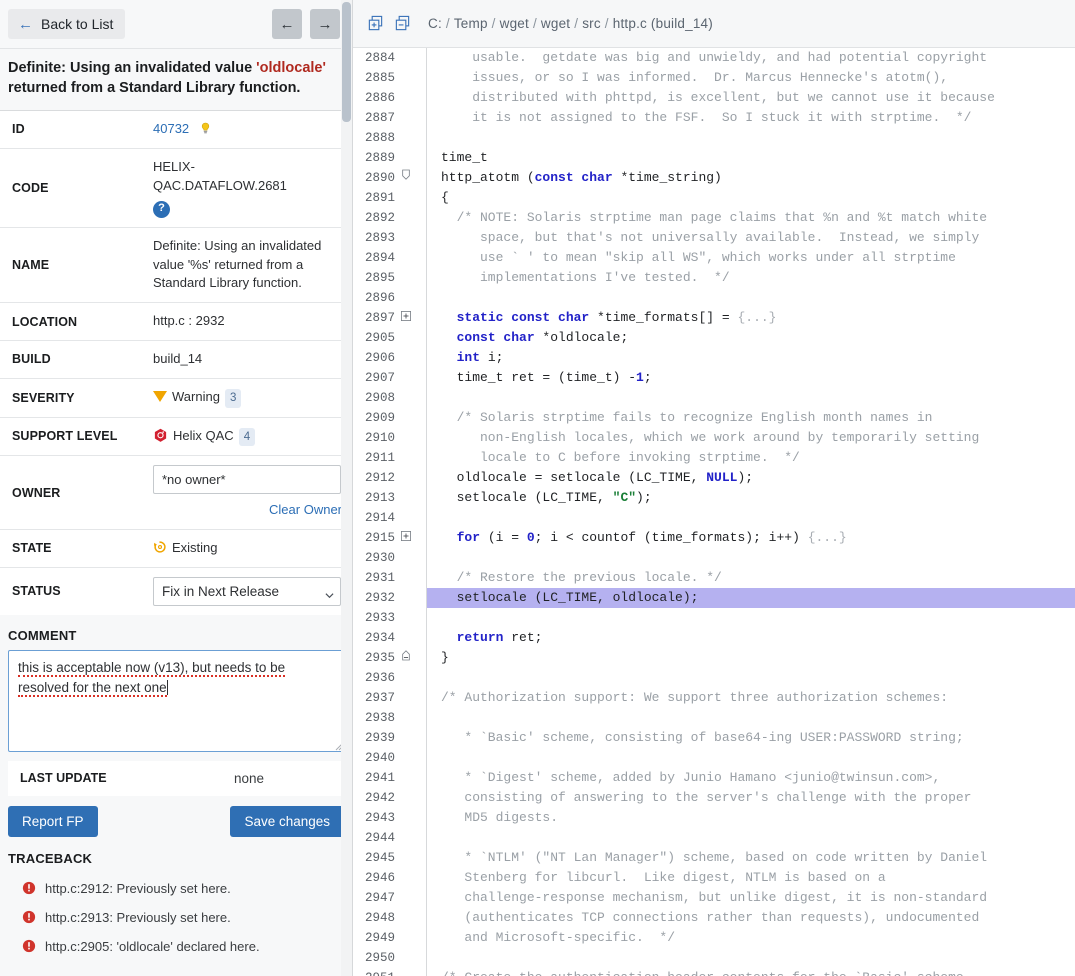 The height and width of the screenshot is (976, 1075). Describe the element at coordinates (171, 128) in the screenshot. I see `id-link: 40732` at that location.